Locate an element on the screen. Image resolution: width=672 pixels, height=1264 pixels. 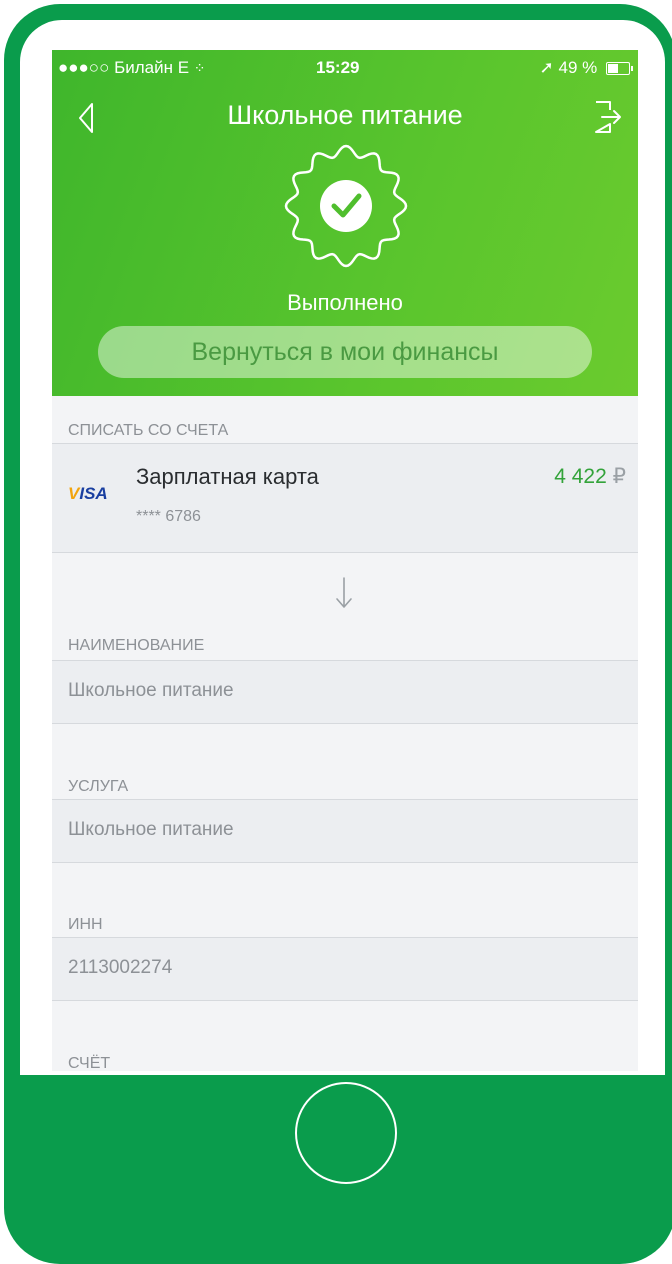
arrow-down-icon is located at coordinates (344, 592).